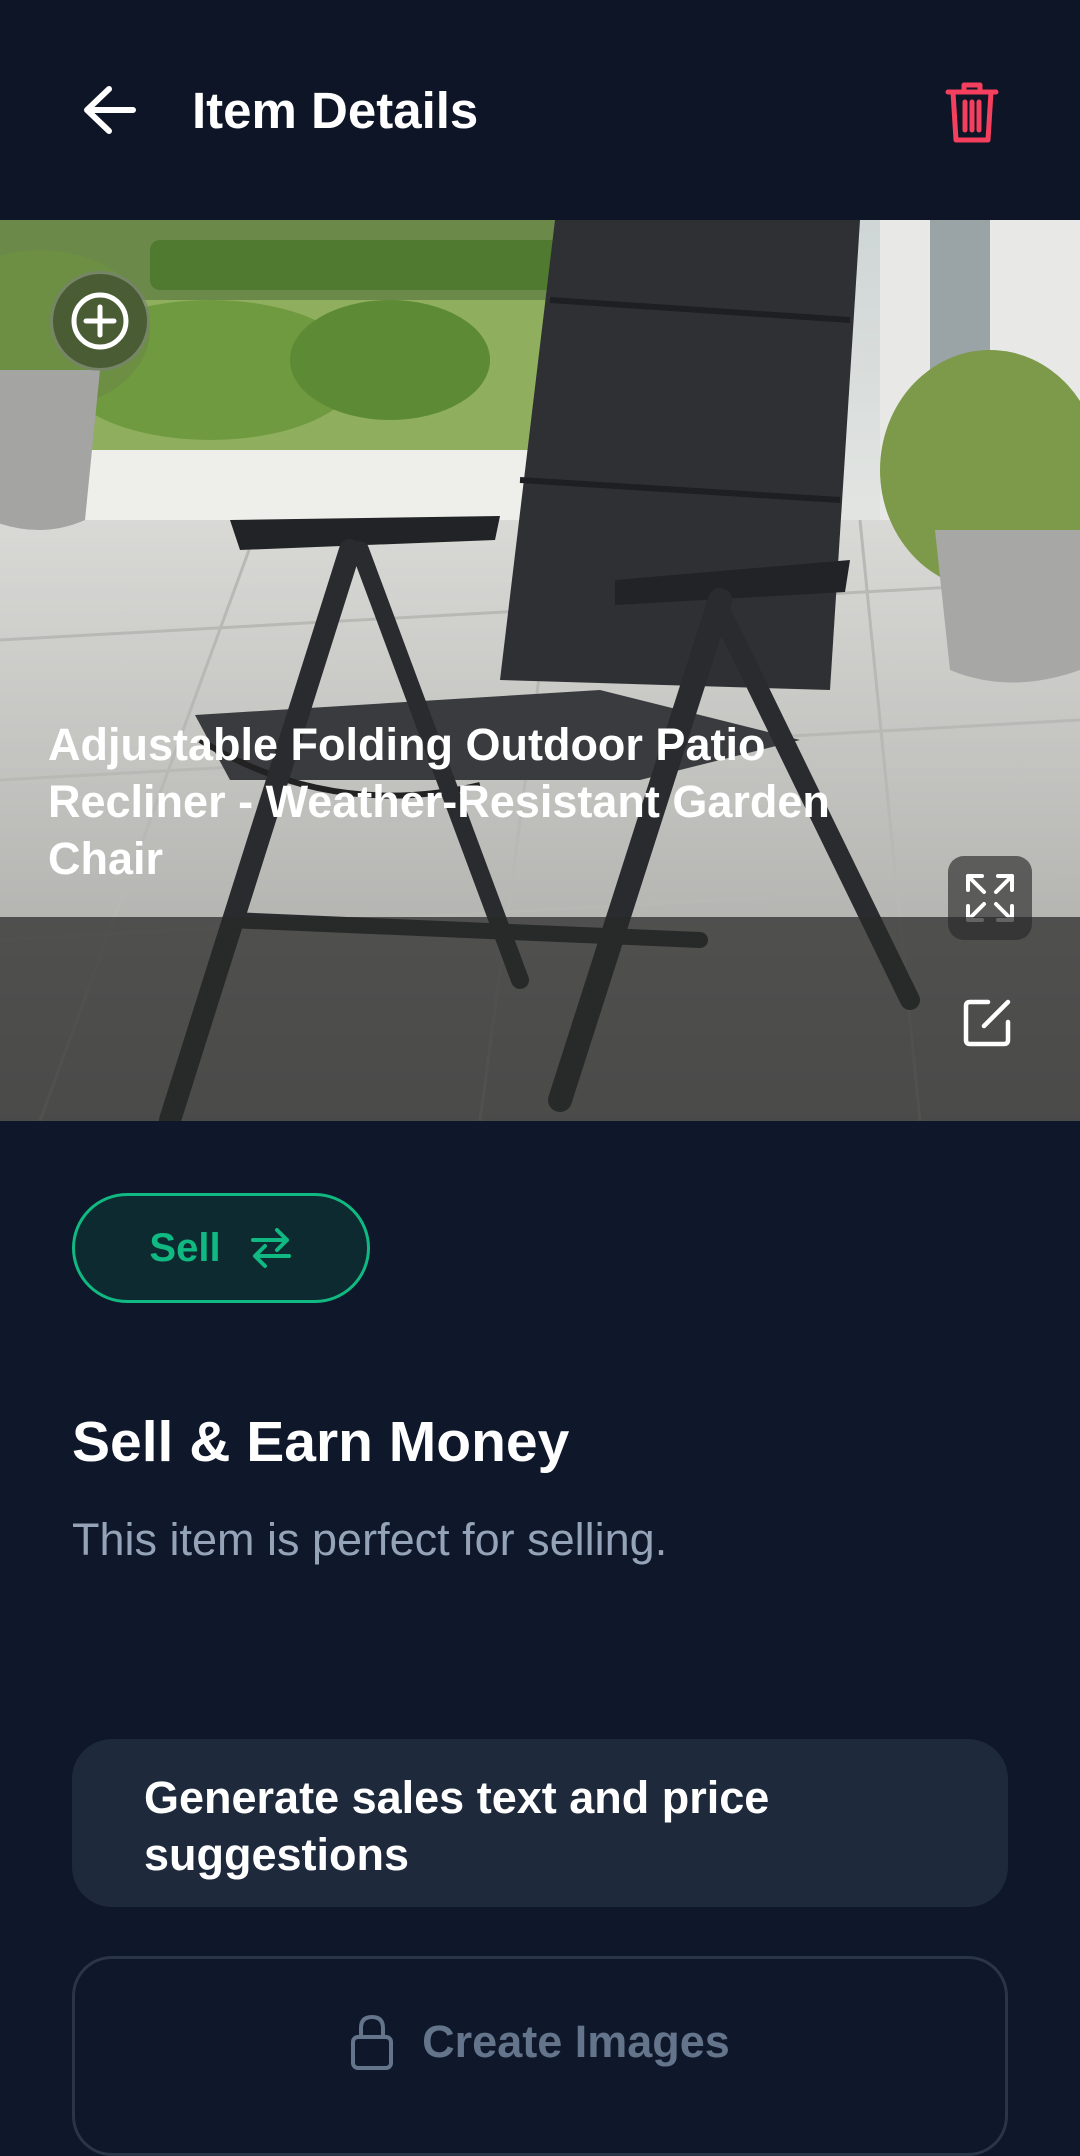  I want to click on mode-toggle-sell: Sell, so click(221, 1248).